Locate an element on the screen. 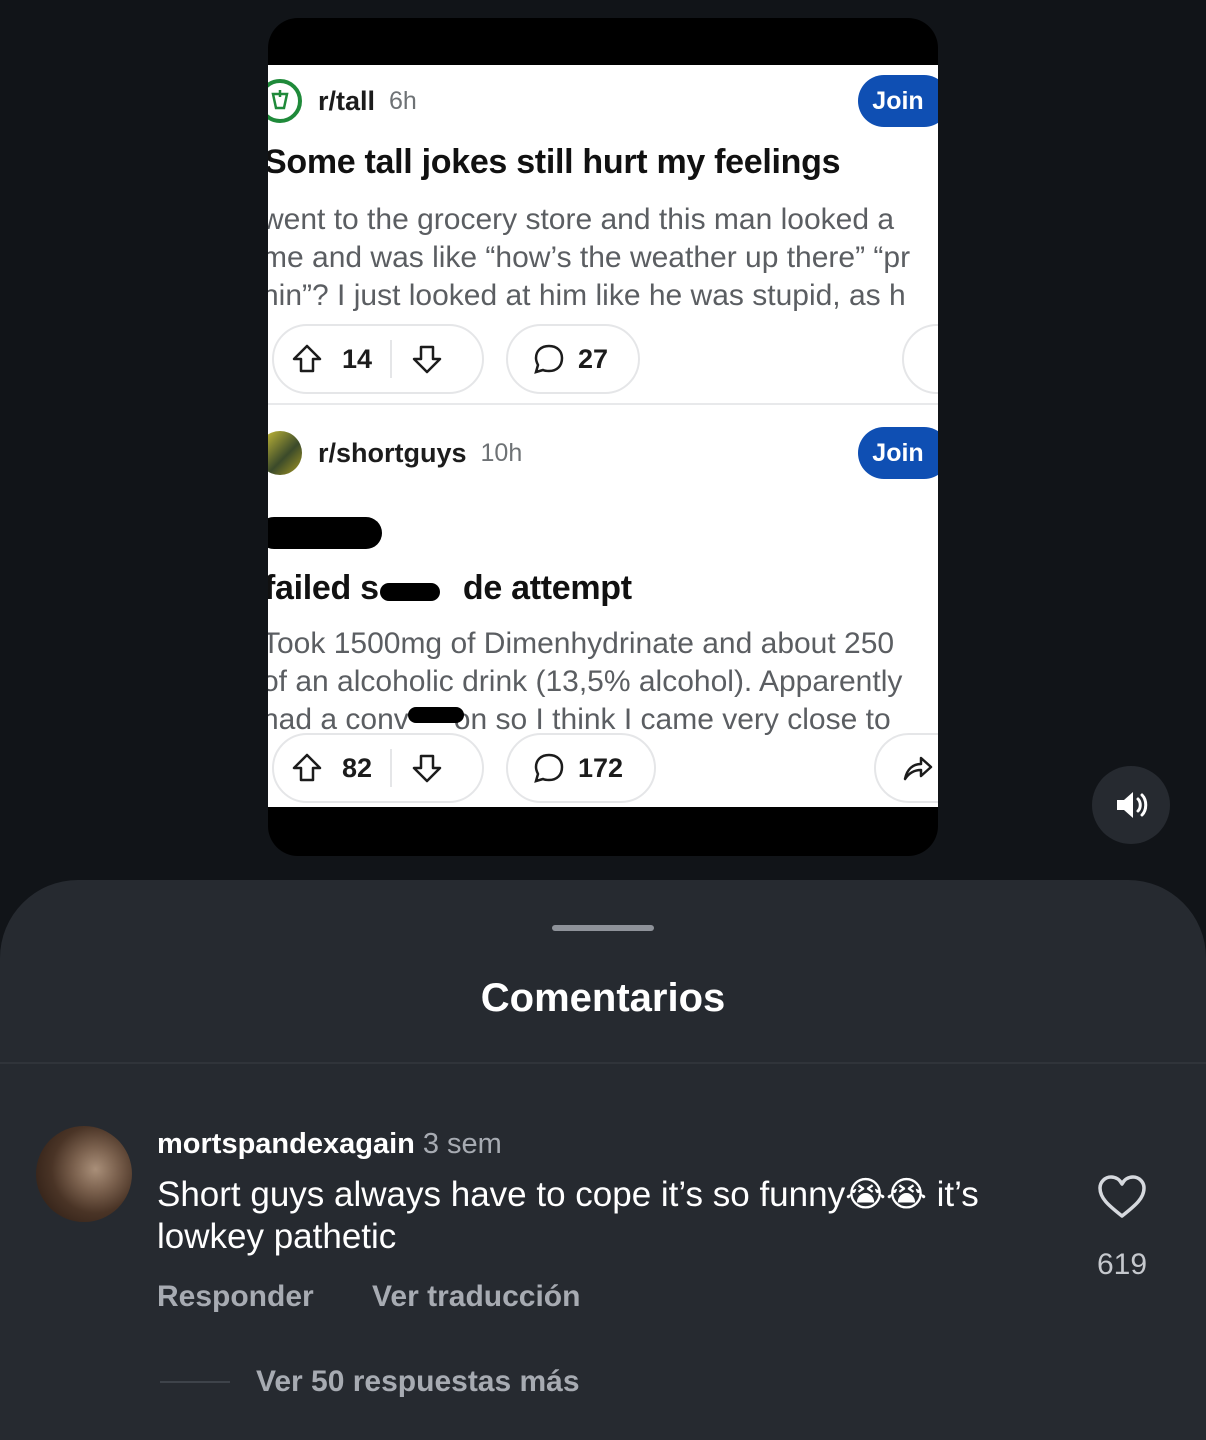 This screenshot has width=1206, height=1440. post-header: r/shortguys 10h is located at coordinates (395, 453).